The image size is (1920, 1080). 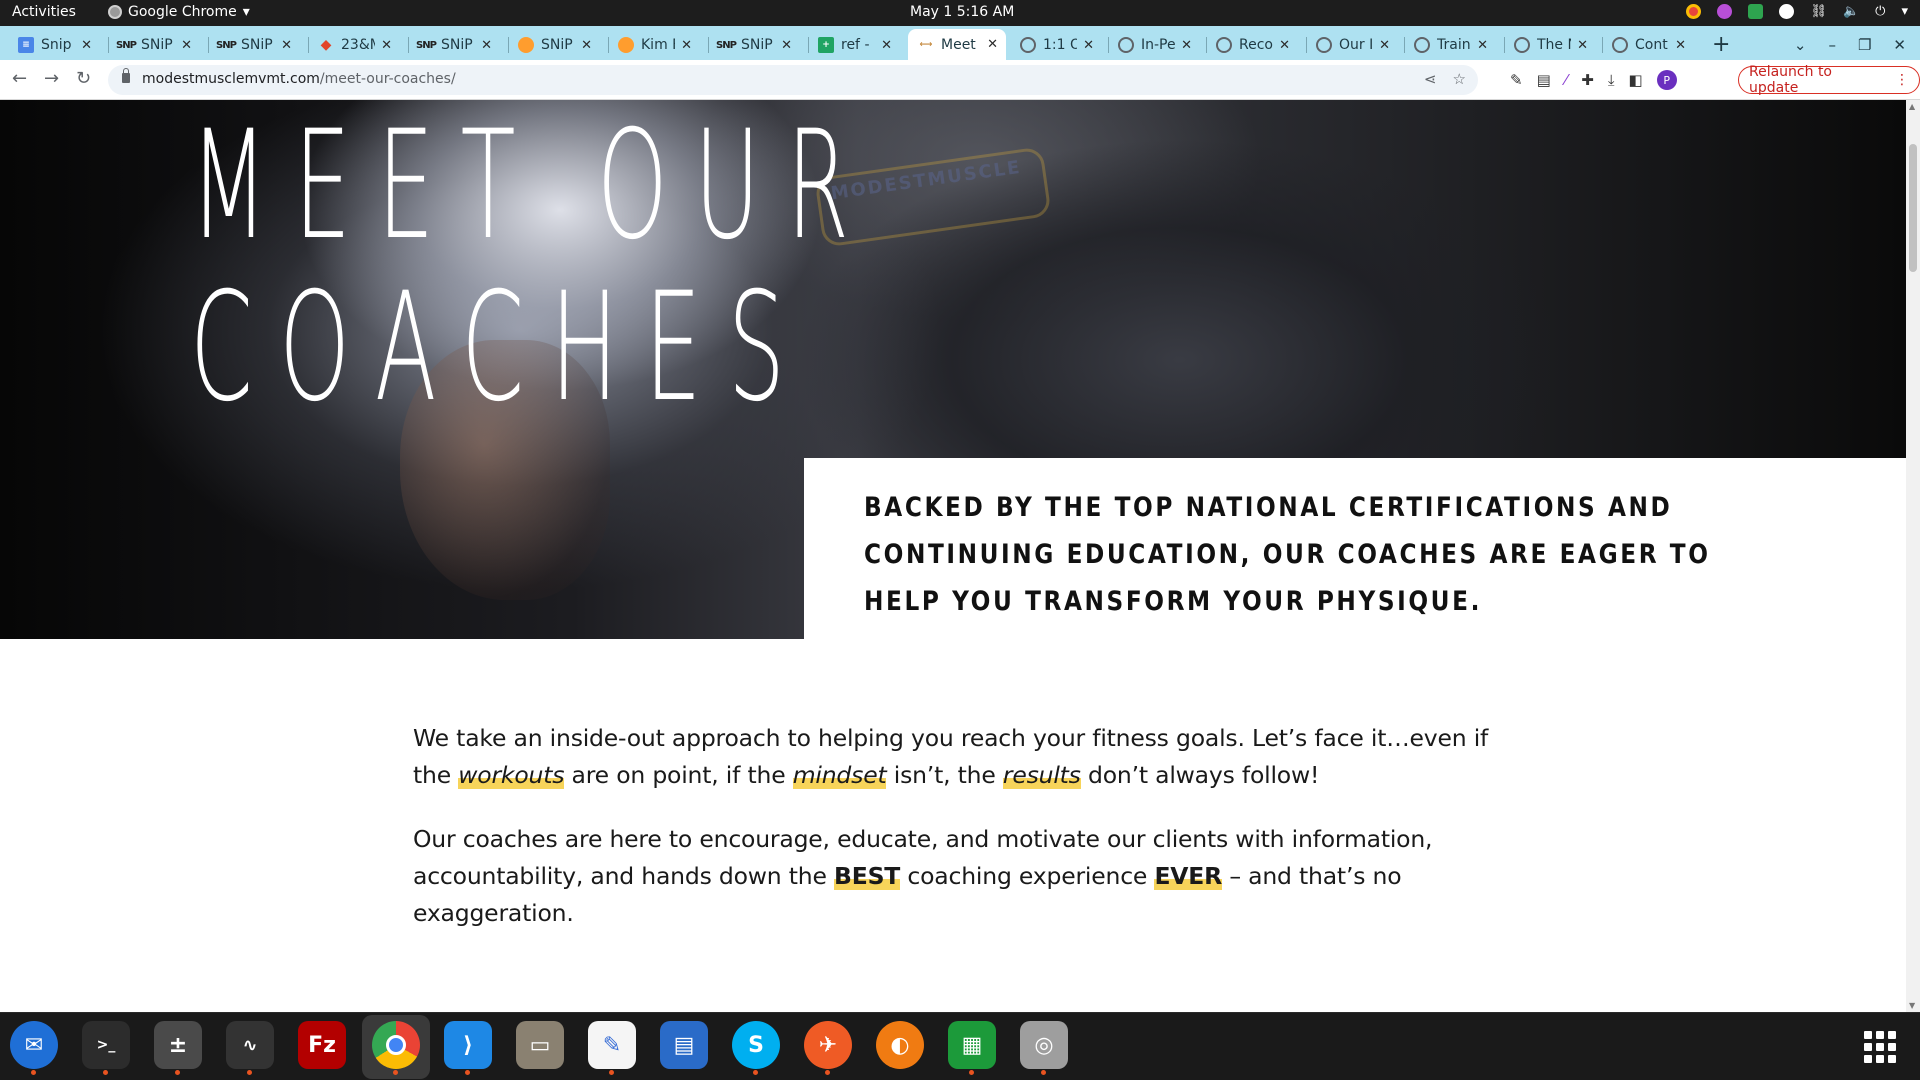 What do you see at coordinates (678, 775) in the screenshot?
I see `text-run: are on point, if the` at bounding box center [678, 775].